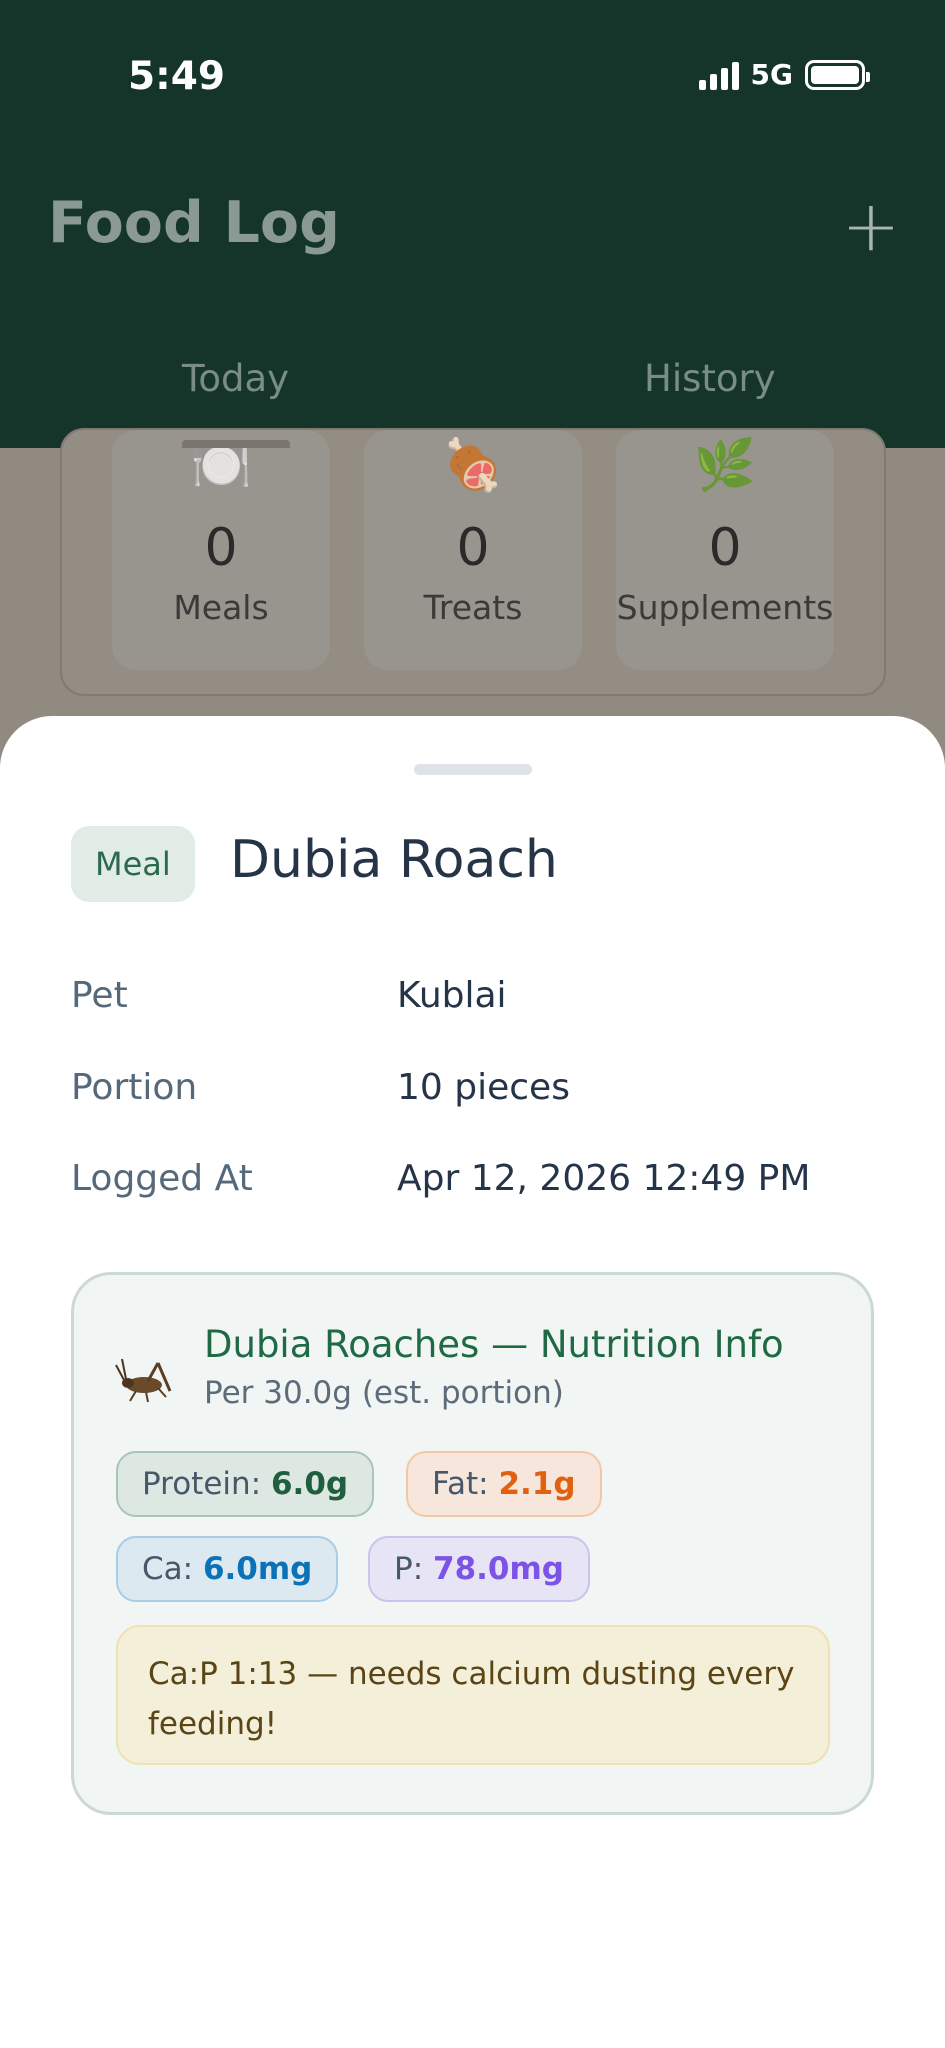 The image size is (945, 2048). Describe the element at coordinates (206, 1484) in the screenshot. I see `protein-label: Protein:` at that location.